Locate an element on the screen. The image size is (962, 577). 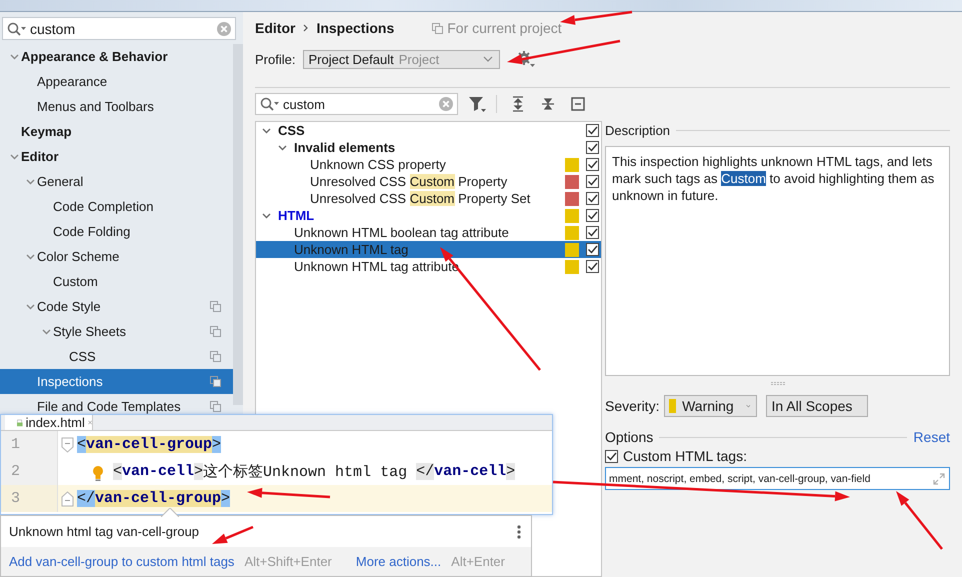
sidebar-item: Appearance is located at coordinates (116, 81).